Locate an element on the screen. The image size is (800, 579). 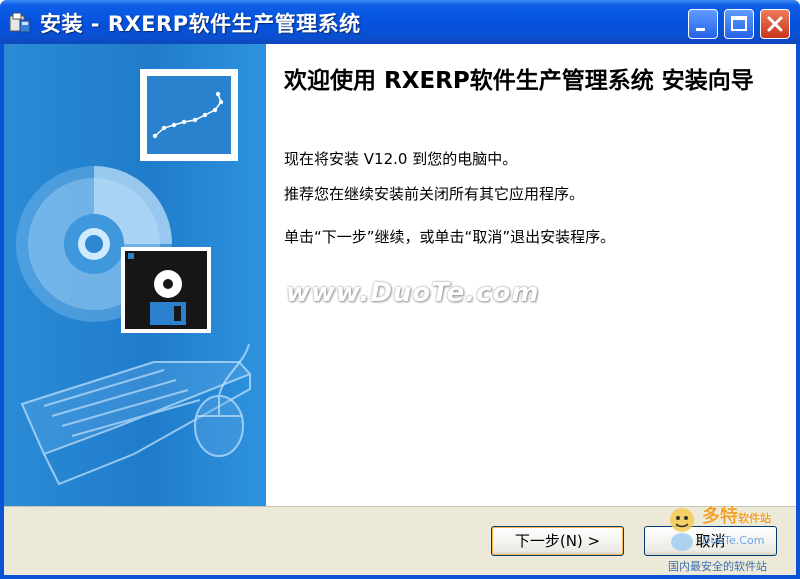
close-apps-text: 推荐您在继续安装前关闭所有其它应用程序。 is located at coordinates (434, 194).